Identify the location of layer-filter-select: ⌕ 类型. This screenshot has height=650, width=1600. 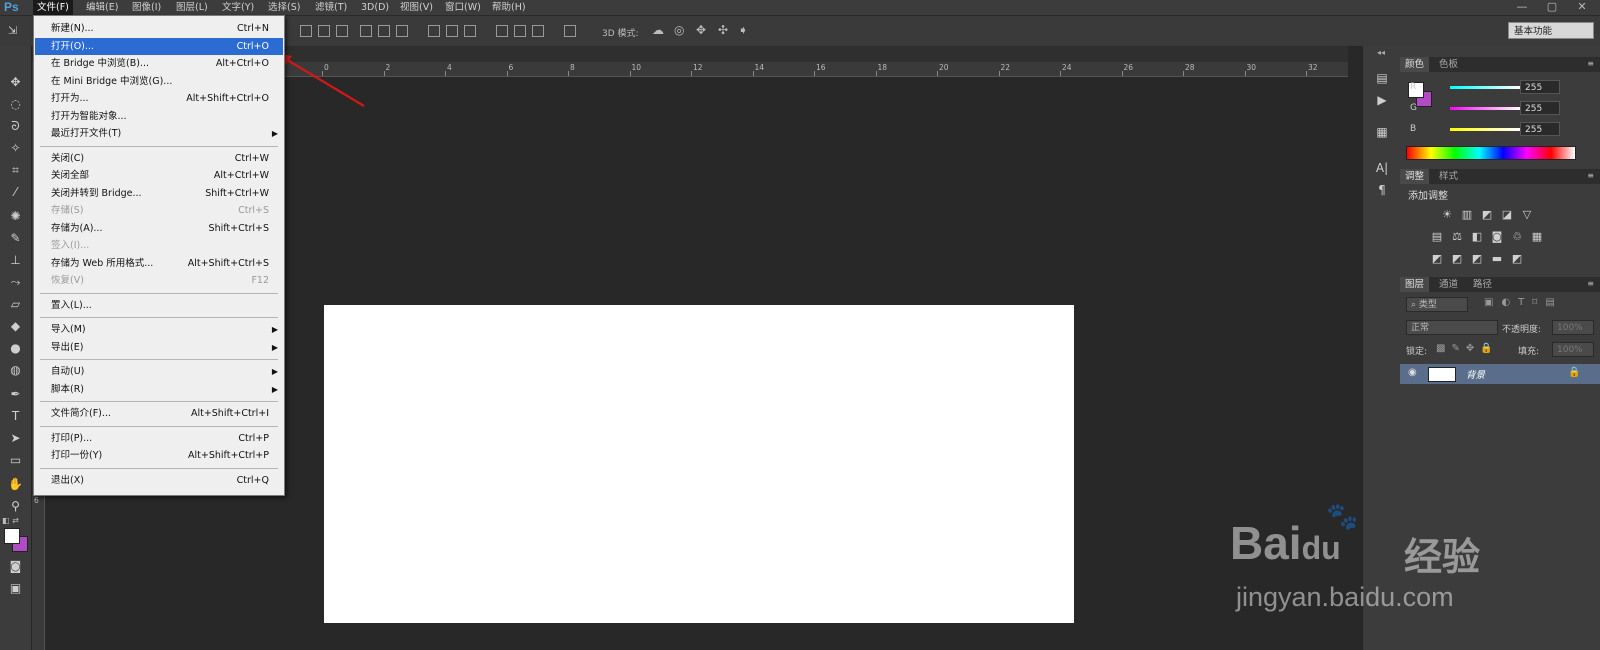
(1437, 304).